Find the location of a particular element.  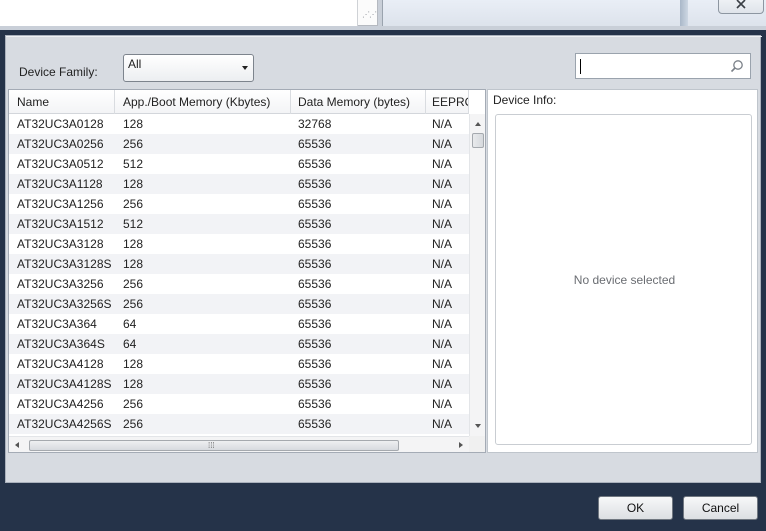

table-row: AT32UC3A3128 128 65536 N/A is located at coordinates (239, 244).